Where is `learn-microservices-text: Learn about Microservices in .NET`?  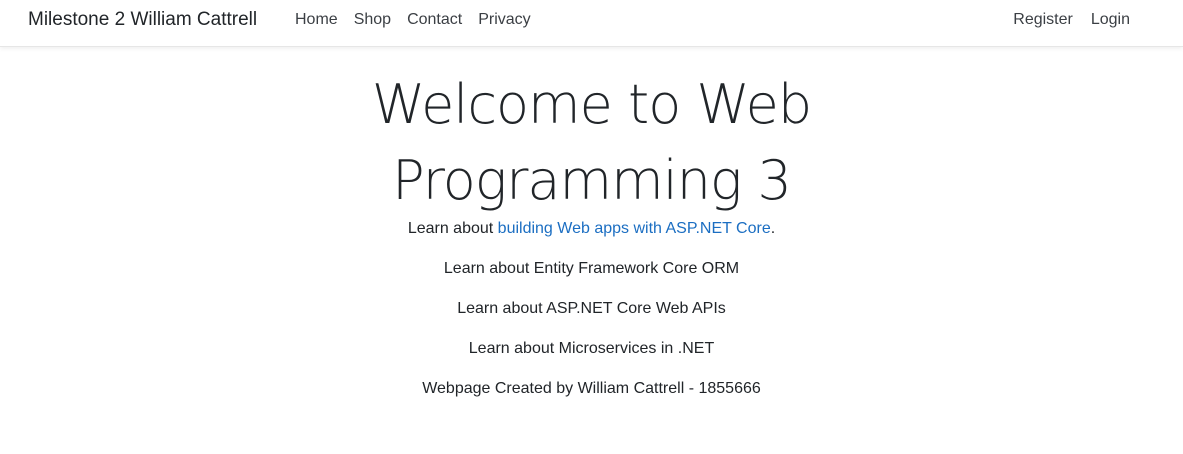
learn-microservices-text: Learn about Microservices in .NET is located at coordinates (591, 348).